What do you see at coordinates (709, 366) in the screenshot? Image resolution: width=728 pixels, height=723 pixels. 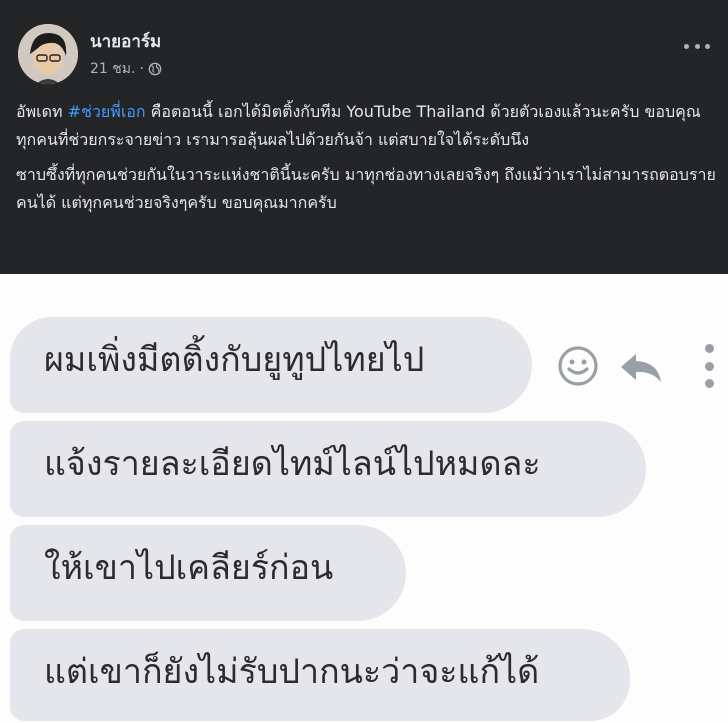 I see `vertical-dots-icon` at bounding box center [709, 366].